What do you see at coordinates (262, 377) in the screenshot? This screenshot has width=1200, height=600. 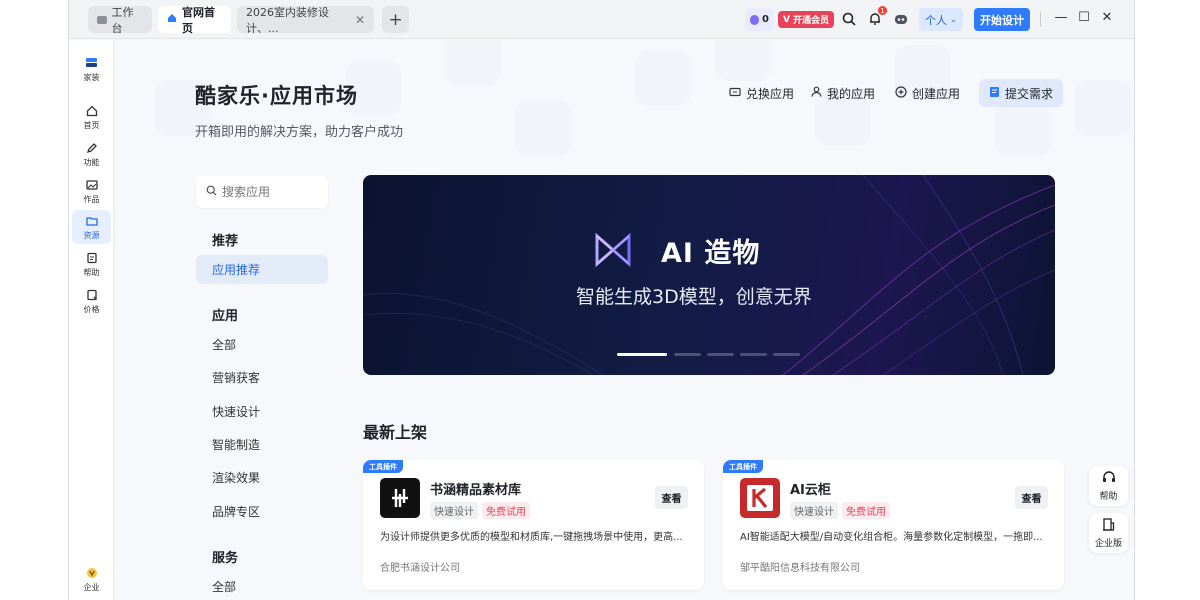 I see `nav-item-marketing: 营销获客` at bounding box center [262, 377].